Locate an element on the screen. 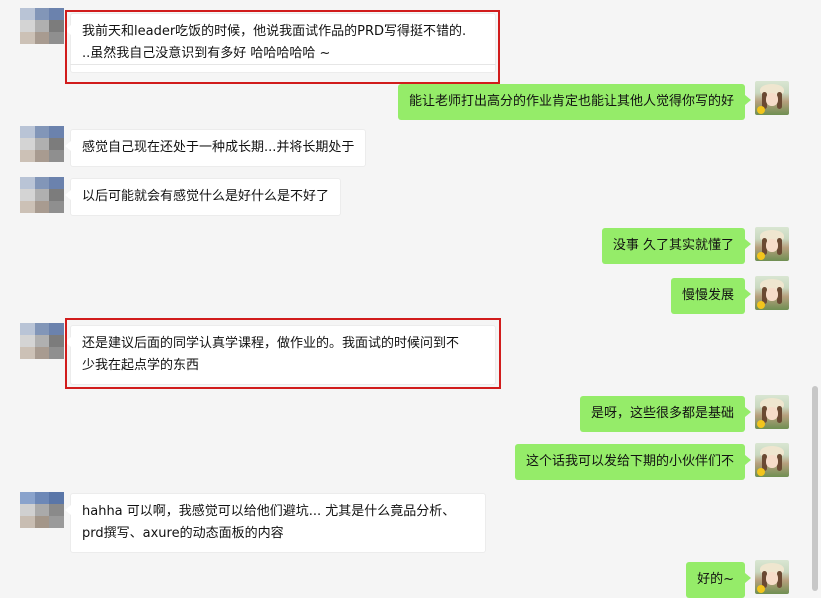 The width and height of the screenshot is (821, 598). message-bubble: 慢慢发展 is located at coordinates (711, 296).